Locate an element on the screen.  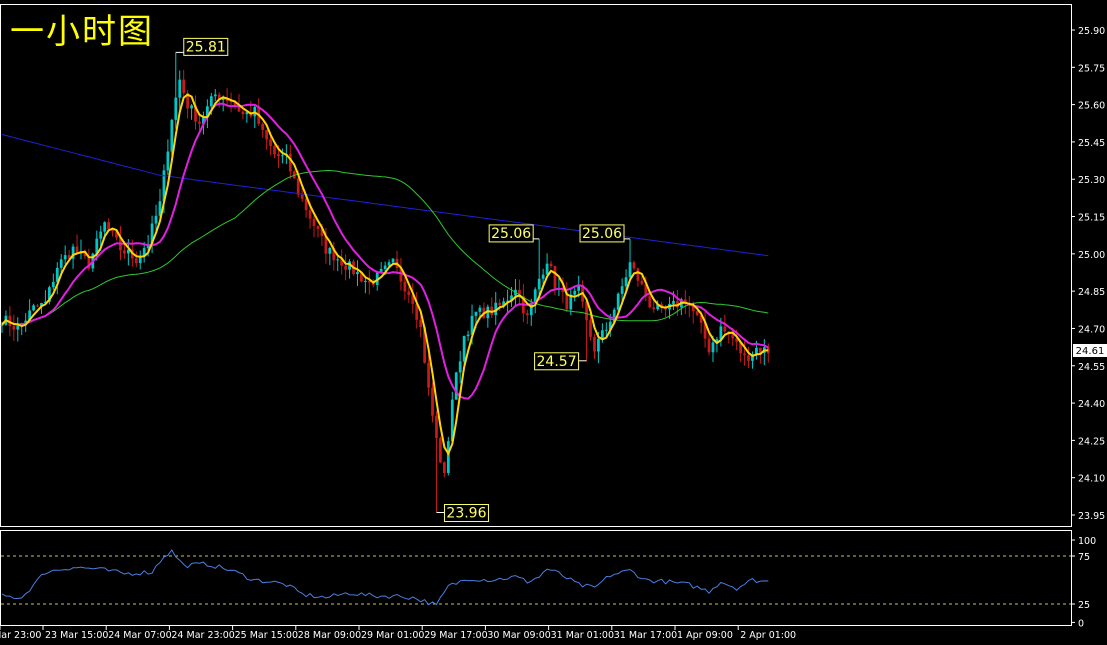
price-tick-label: 24.25 is located at coordinates (1091, 441).